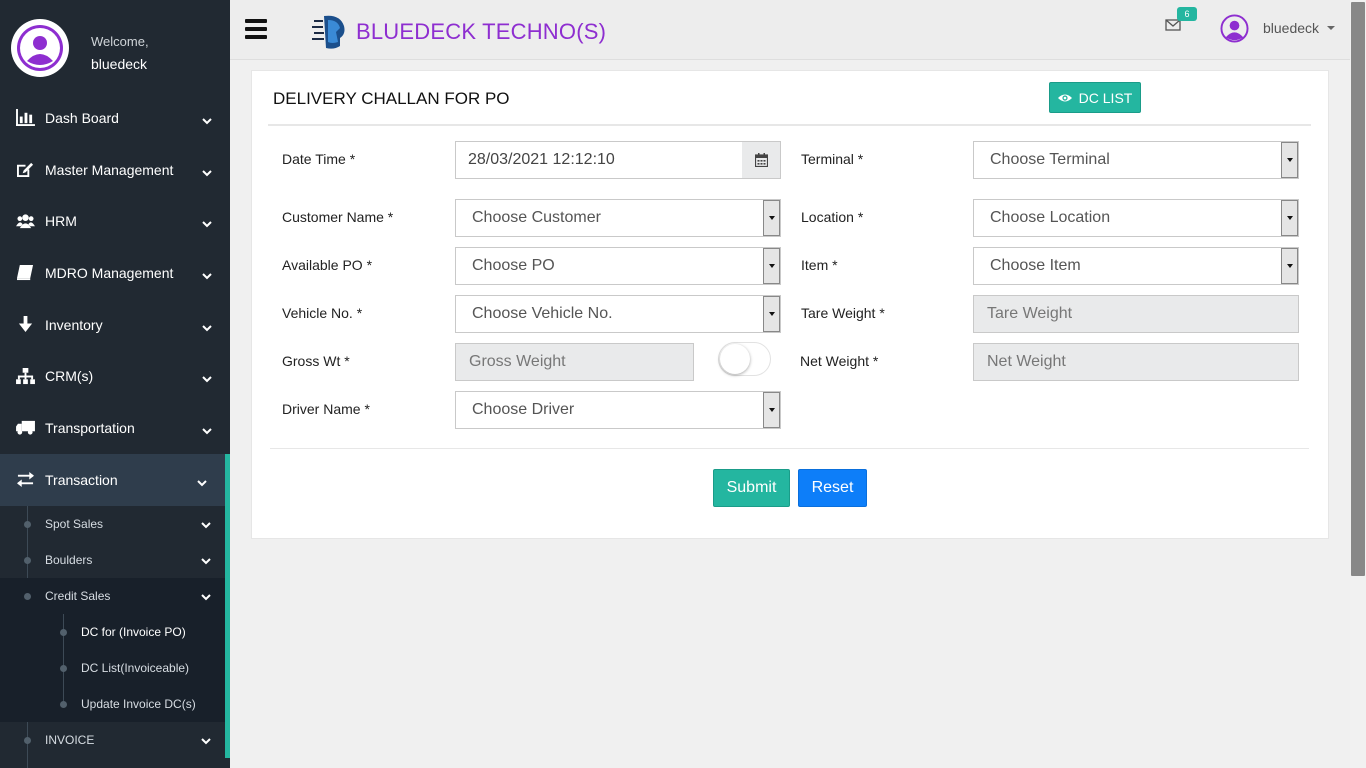 The height and width of the screenshot is (768, 1366). Describe the element at coordinates (599, 160) in the screenshot. I see `date-time-input: 28/03/2021 12:12:10` at that location.